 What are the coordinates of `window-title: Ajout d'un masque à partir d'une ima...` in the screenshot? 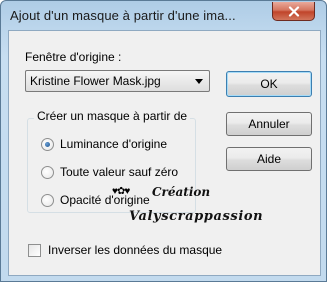 It's located at (123, 15).